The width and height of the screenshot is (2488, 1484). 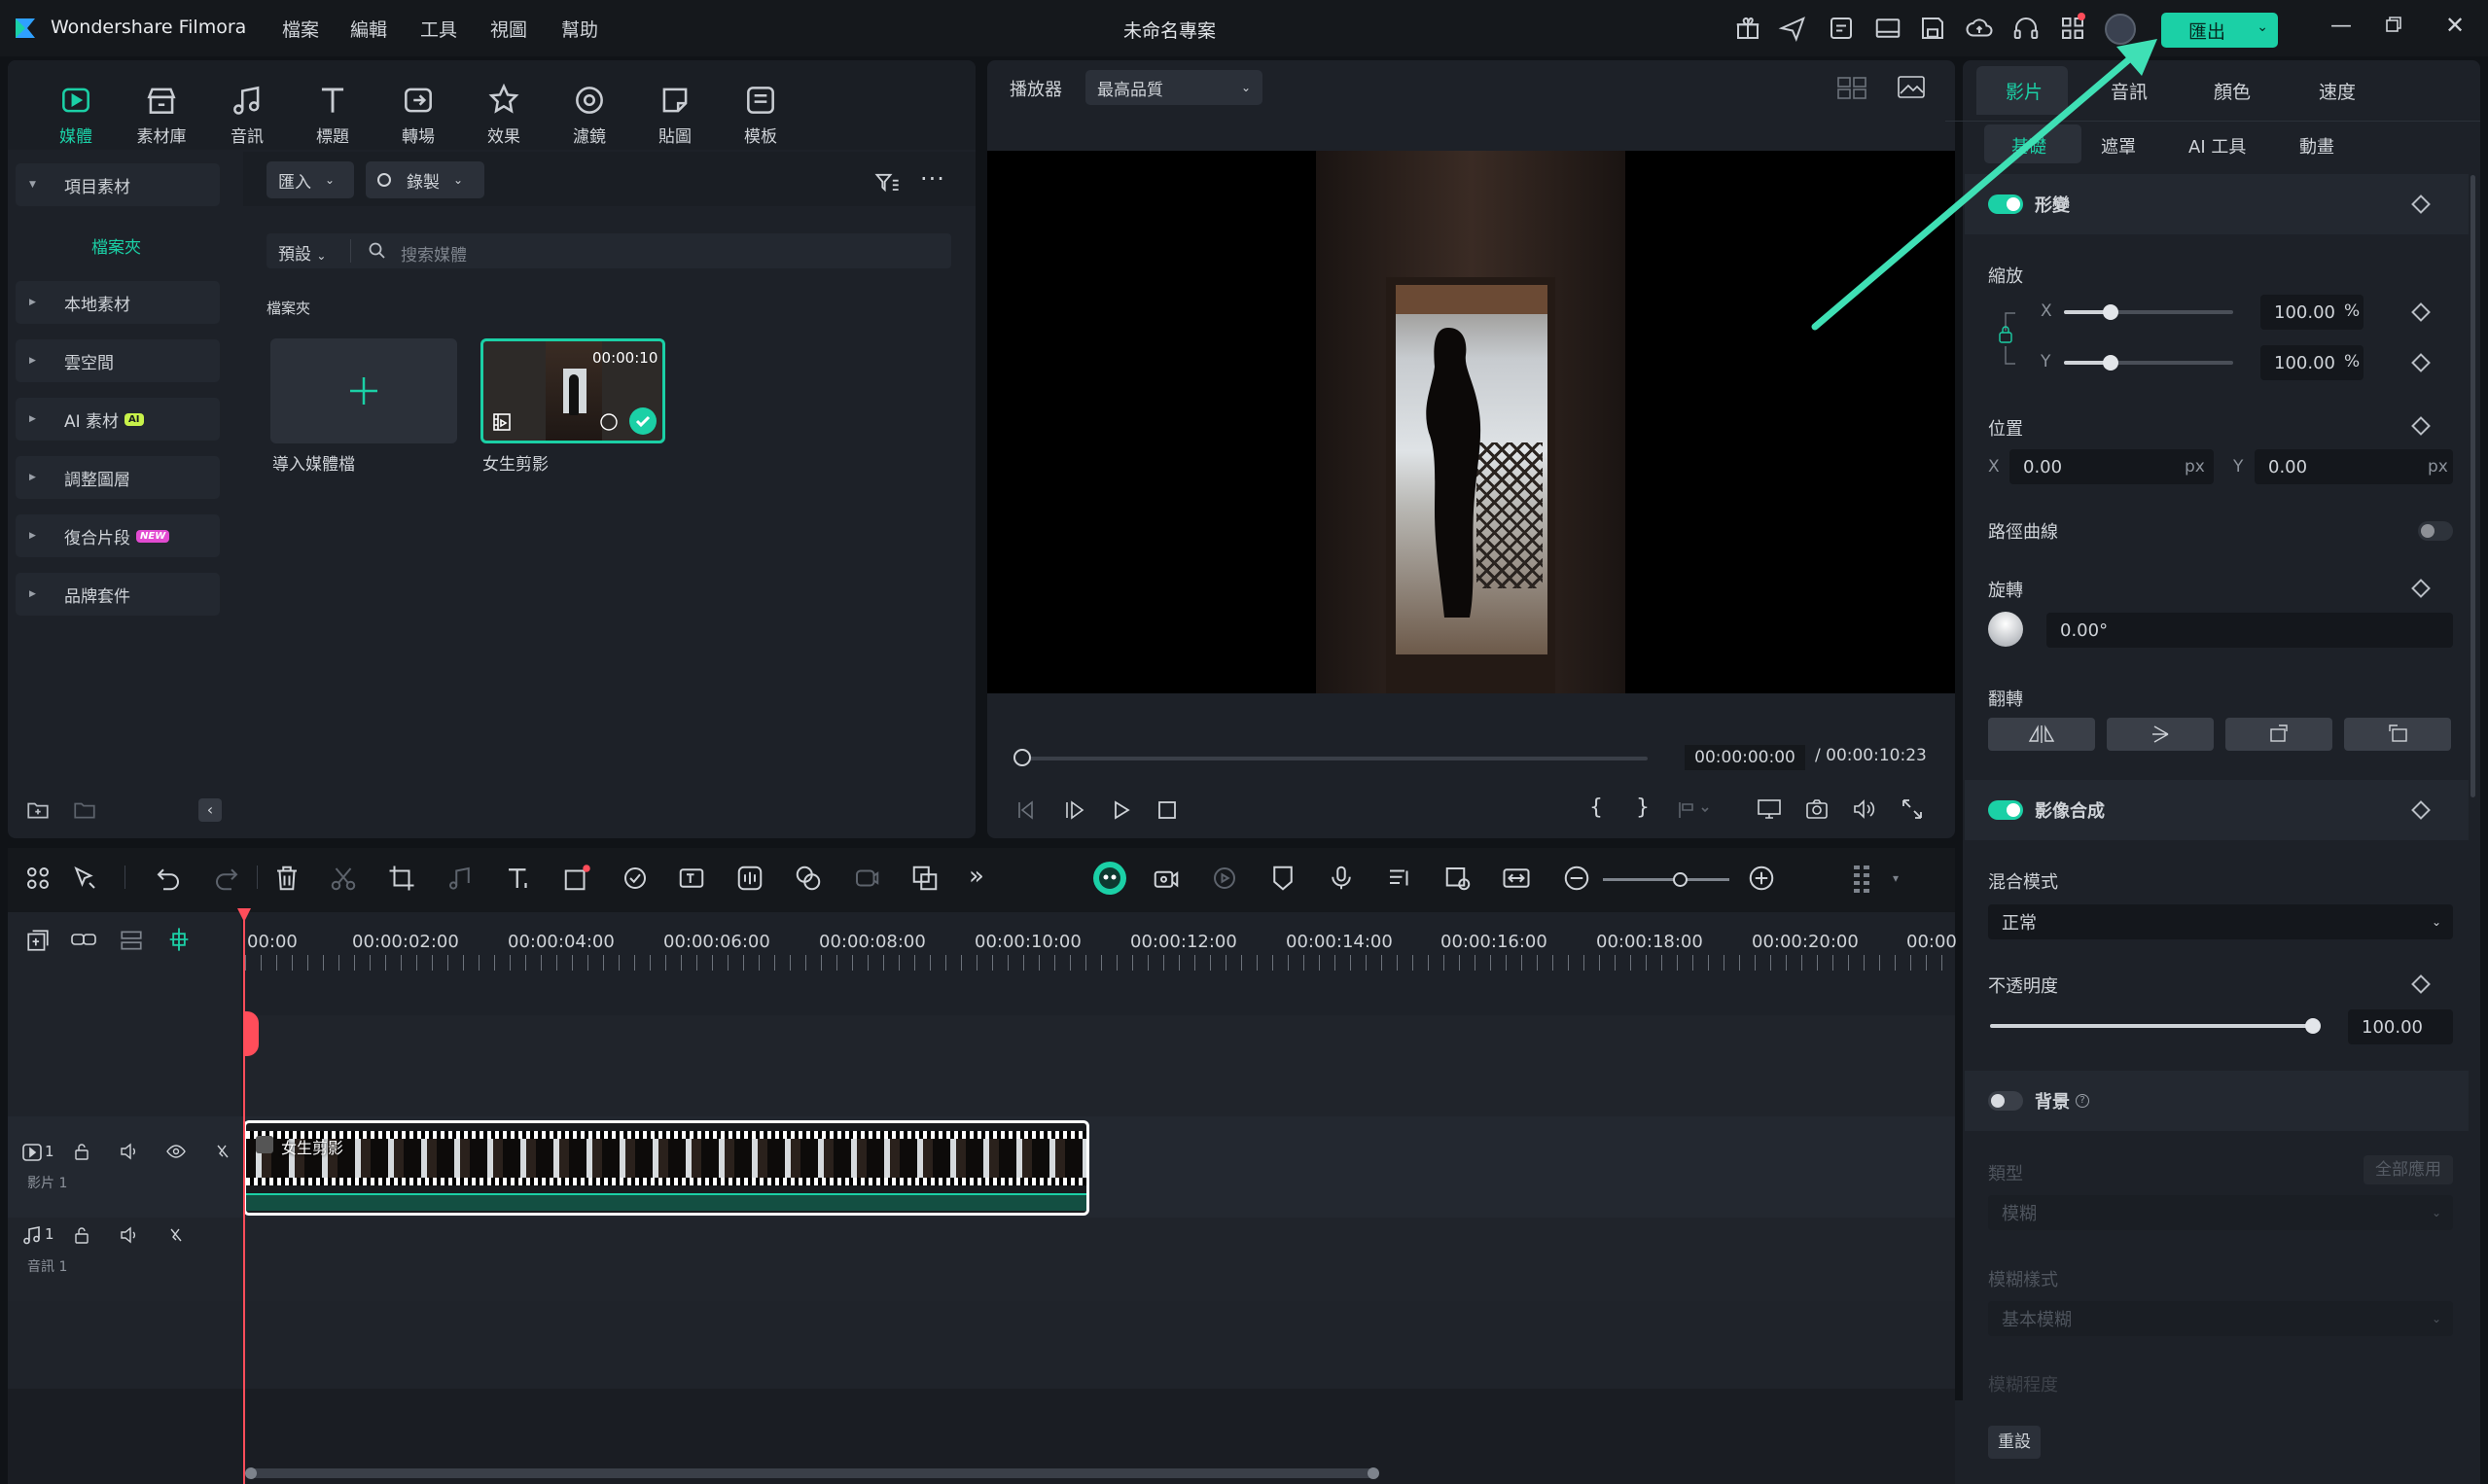 What do you see at coordinates (504, 115) in the screenshot?
I see `tab-effects: 效果` at bounding box center [504, 115].